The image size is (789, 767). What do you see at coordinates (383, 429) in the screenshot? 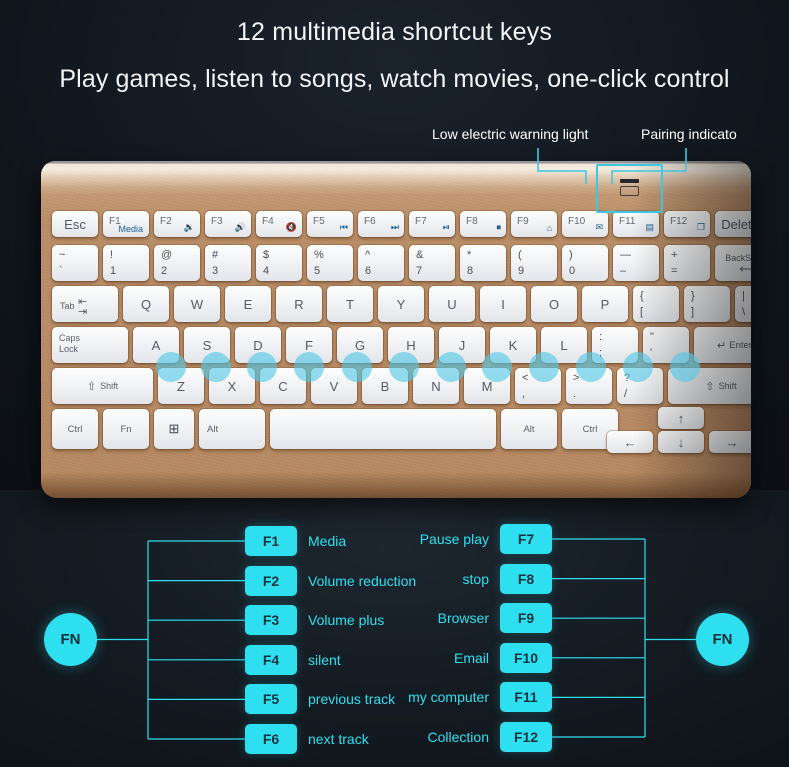
I see `key-space` at bounding box center [383, 429].